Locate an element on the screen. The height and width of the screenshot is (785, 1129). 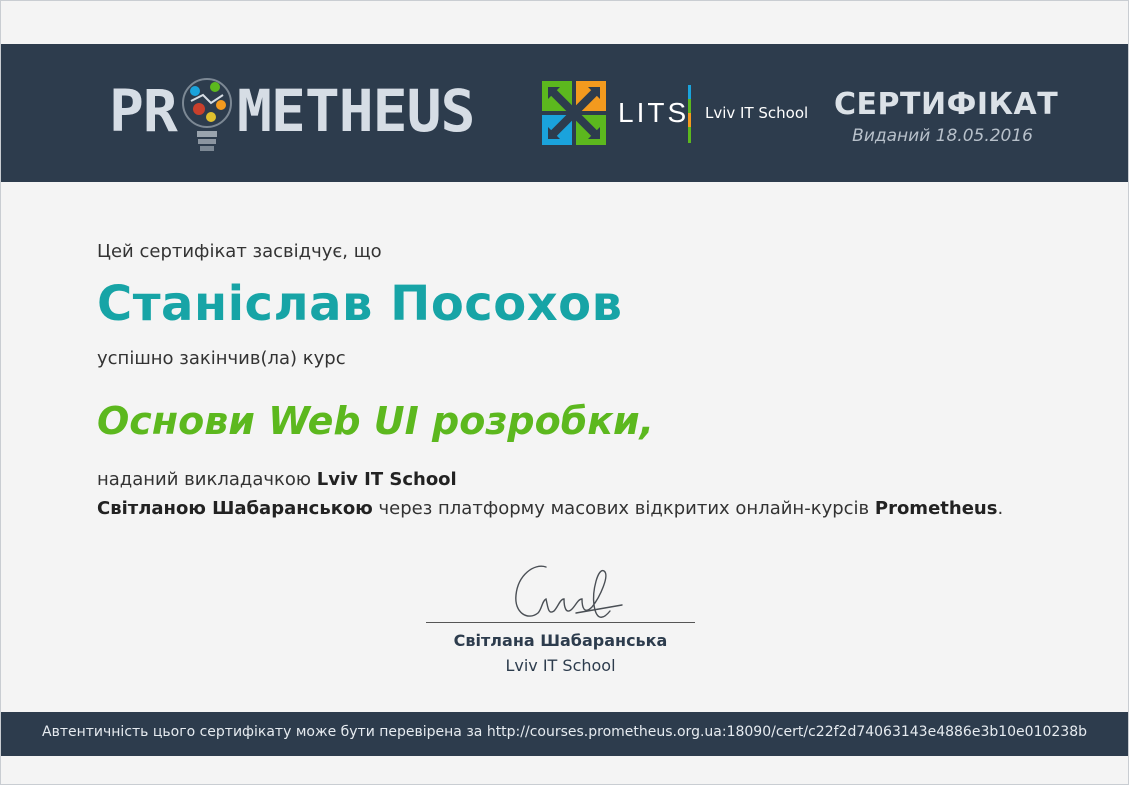
line1-prefix: наданий викладачкою is located at coordinates (207, 479).